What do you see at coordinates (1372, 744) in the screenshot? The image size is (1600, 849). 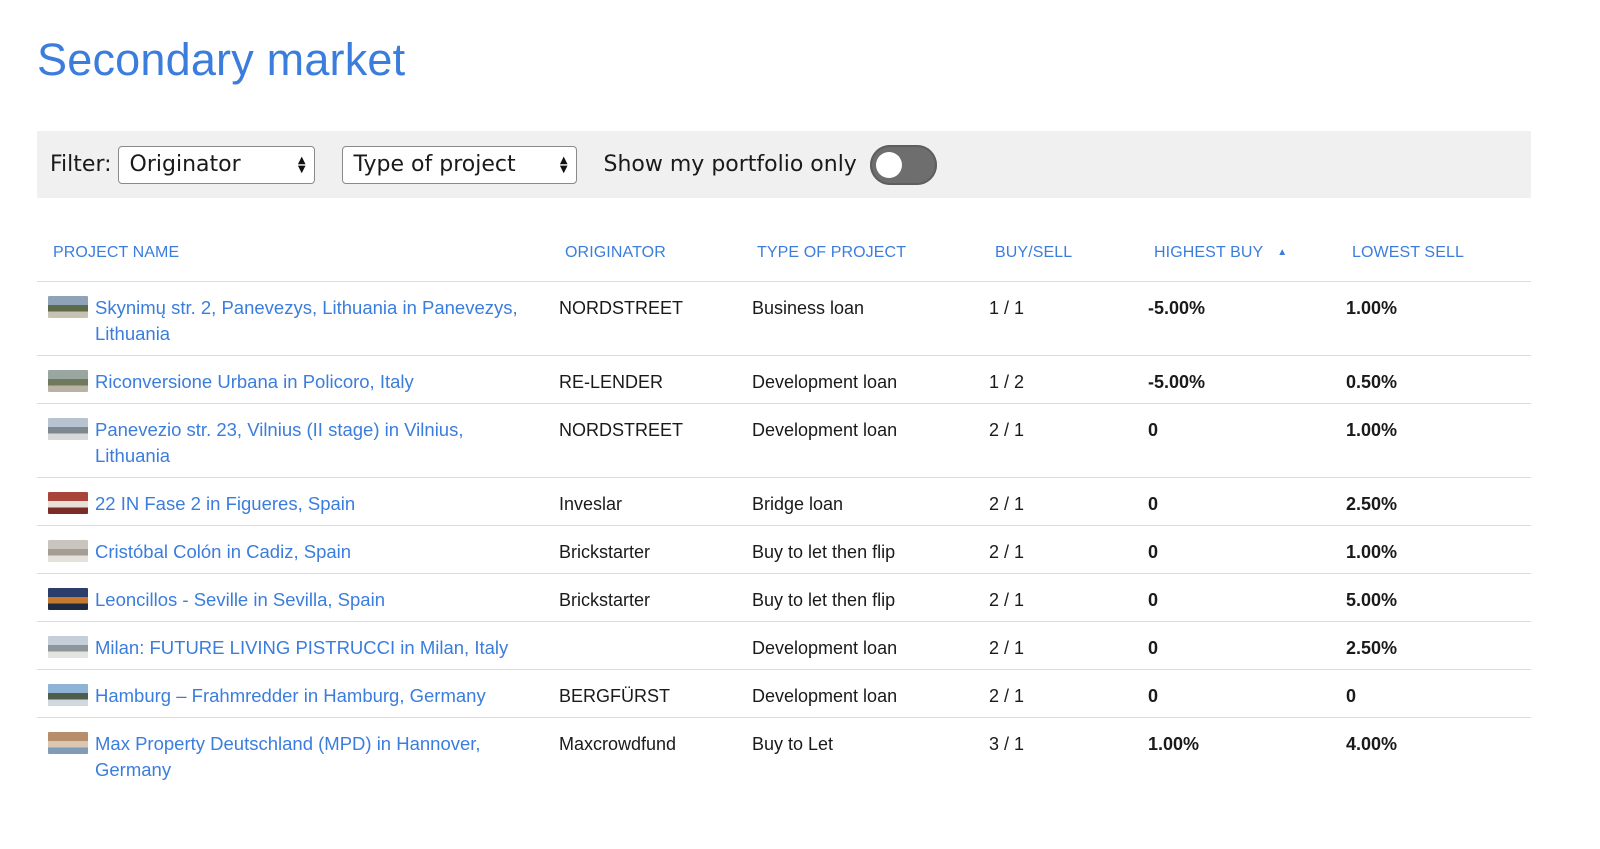 I see `lowest-sell-cell: 4.00%` at bounding box center [1372, 744].